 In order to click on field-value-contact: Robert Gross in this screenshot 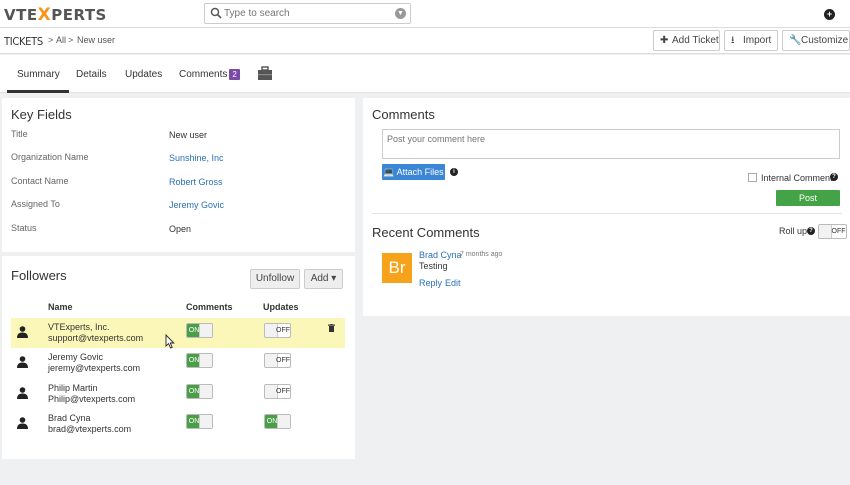, I will do `click(196, 182)`.